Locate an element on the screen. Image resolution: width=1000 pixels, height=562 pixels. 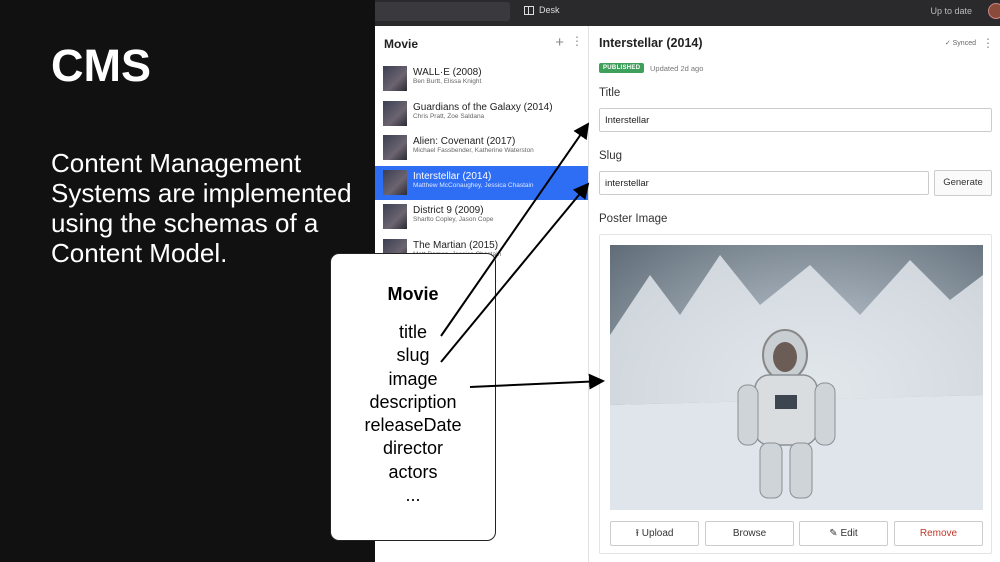
schema-field: image is located at coordinates (413, 378).